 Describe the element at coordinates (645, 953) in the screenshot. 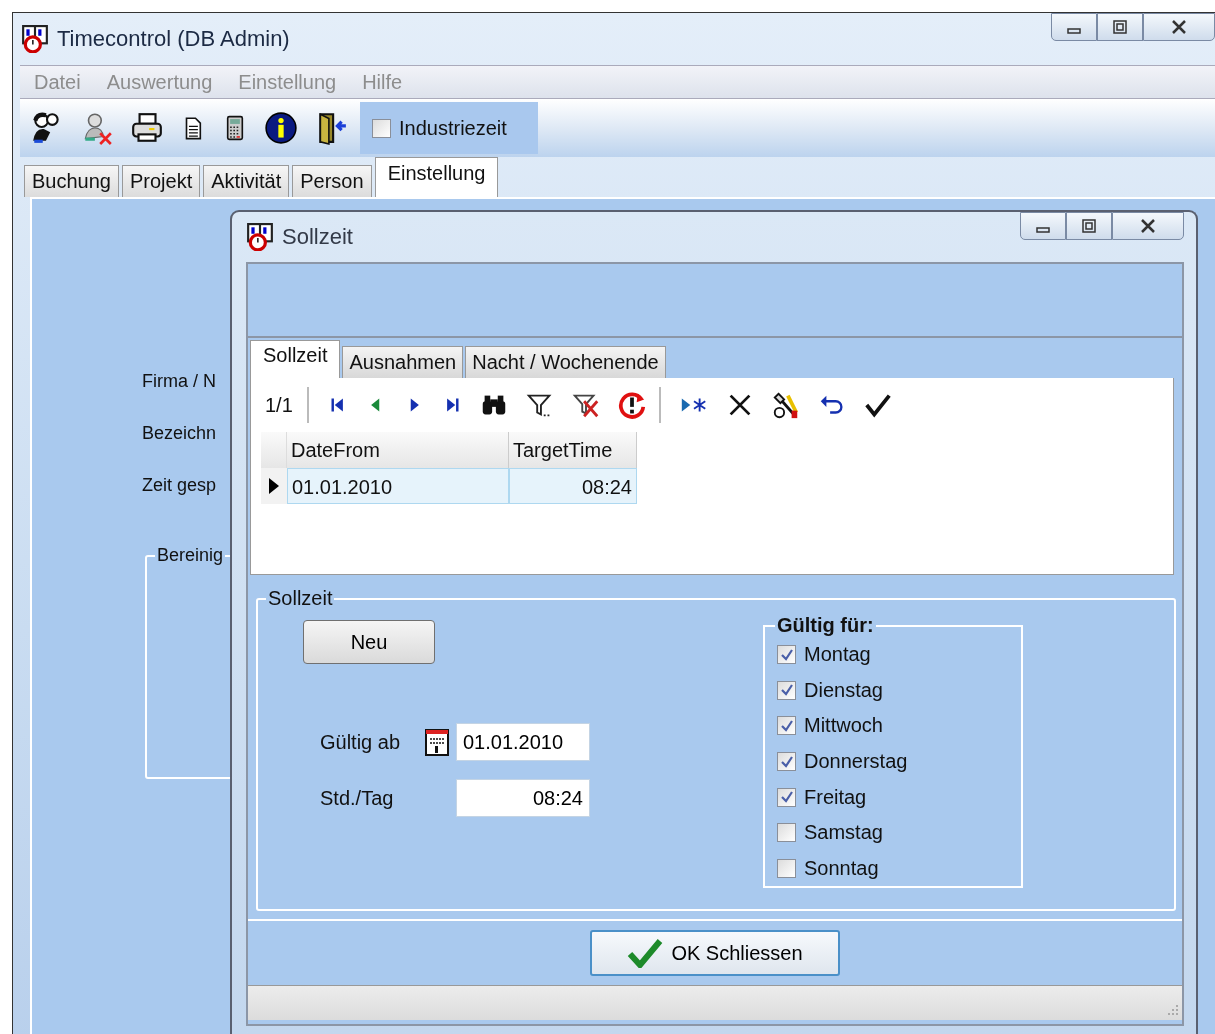

I see `checkmark-icon` at that location.